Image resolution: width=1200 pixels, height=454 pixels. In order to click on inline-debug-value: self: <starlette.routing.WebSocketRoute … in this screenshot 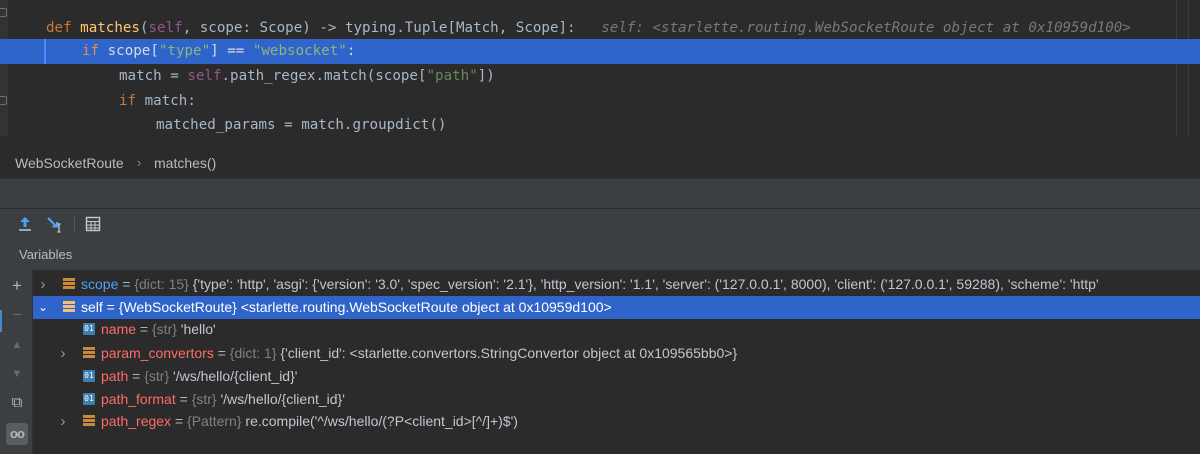, I will do `click(853, 28)`.